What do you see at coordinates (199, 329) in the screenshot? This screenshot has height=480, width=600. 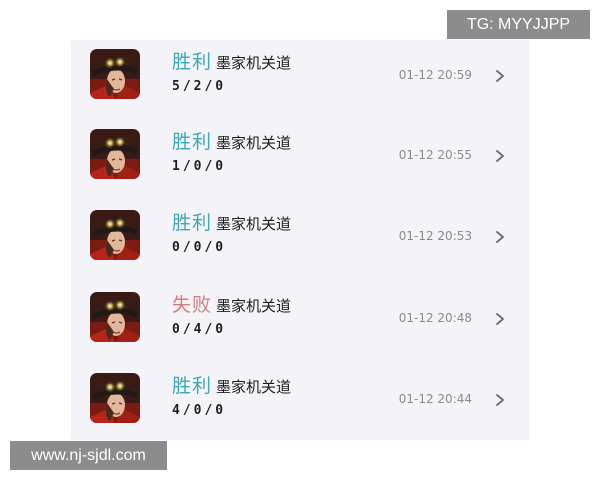 I see `kda-score: 0/4/0` at bounding box center [199, 329].